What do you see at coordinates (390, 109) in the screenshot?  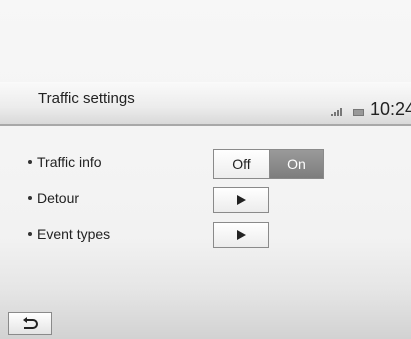 I see `clock: 10:24` at bounding box center [390, 109].